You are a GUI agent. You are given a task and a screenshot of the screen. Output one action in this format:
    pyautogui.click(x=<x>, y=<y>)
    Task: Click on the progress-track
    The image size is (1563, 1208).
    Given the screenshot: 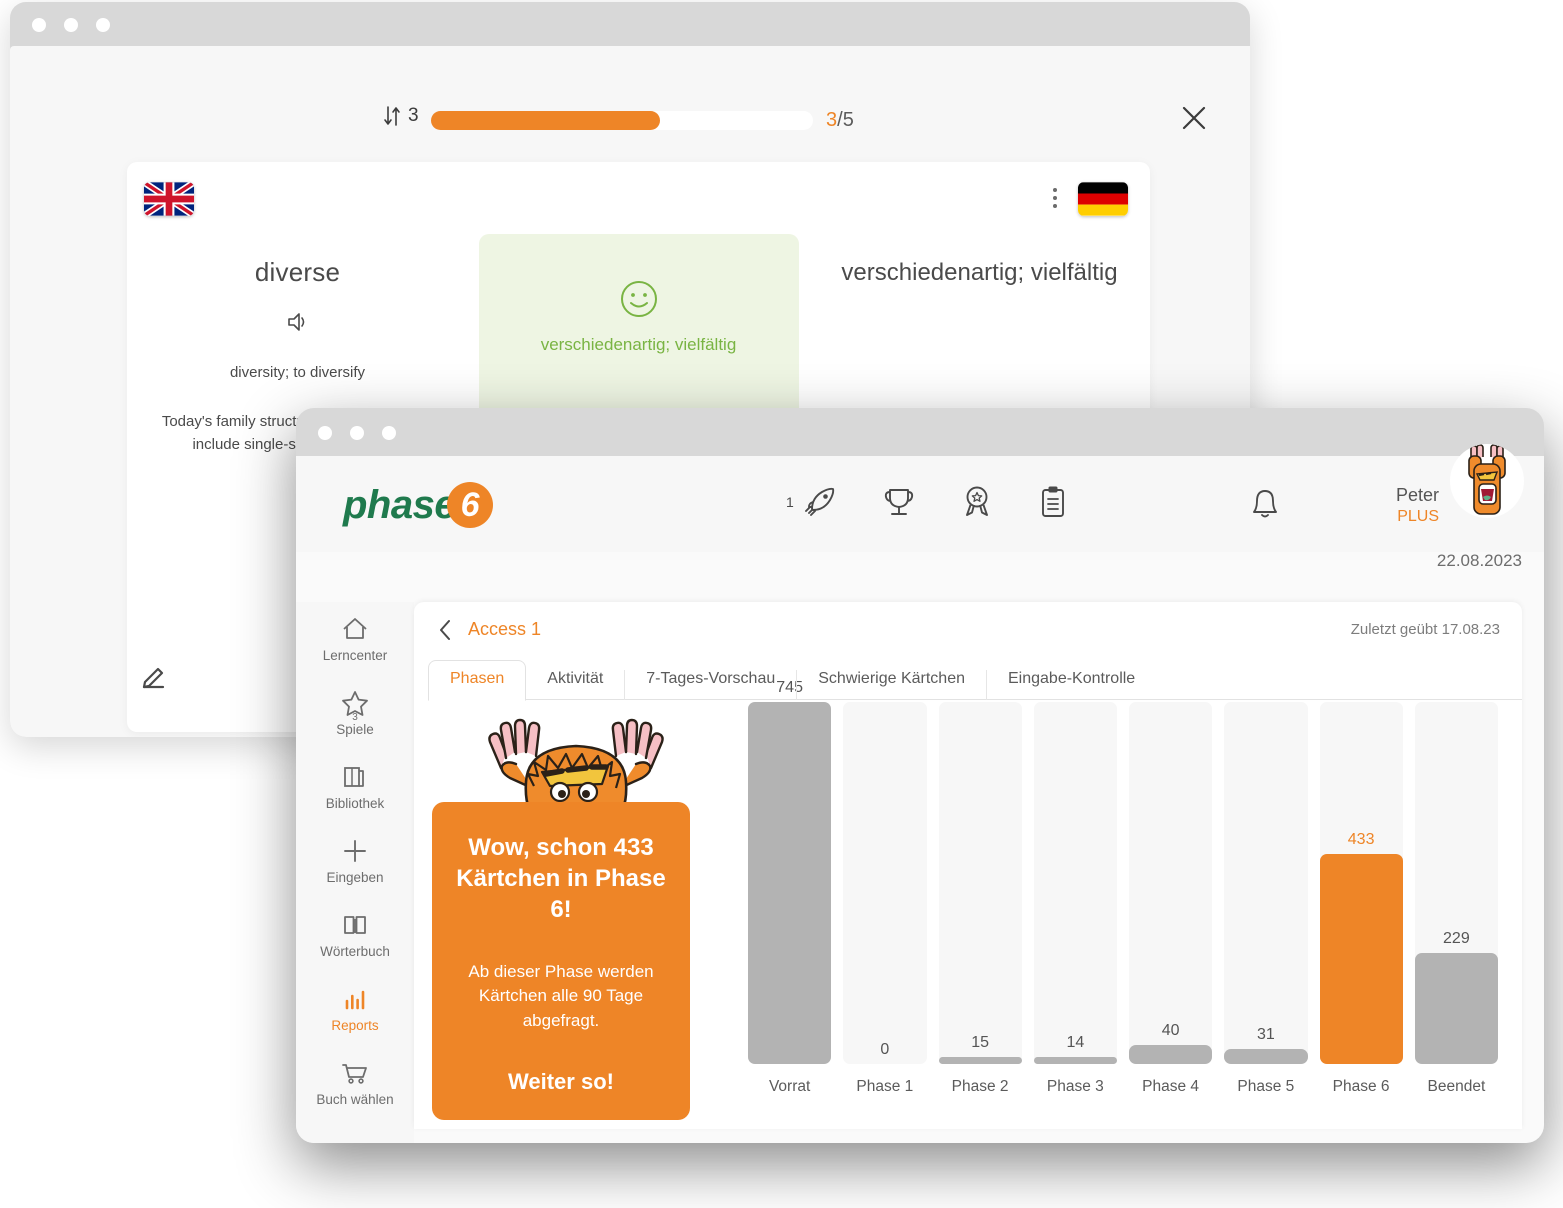 What is the action you would take?
    pyautogui.click(x=622, y=120)
    